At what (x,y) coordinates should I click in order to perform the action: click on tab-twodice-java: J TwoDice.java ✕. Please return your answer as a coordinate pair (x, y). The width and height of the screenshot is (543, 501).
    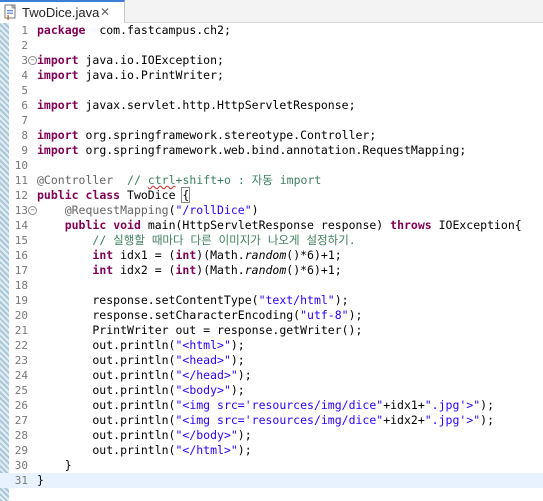
    Looking at the image, I should click on (62, 11).